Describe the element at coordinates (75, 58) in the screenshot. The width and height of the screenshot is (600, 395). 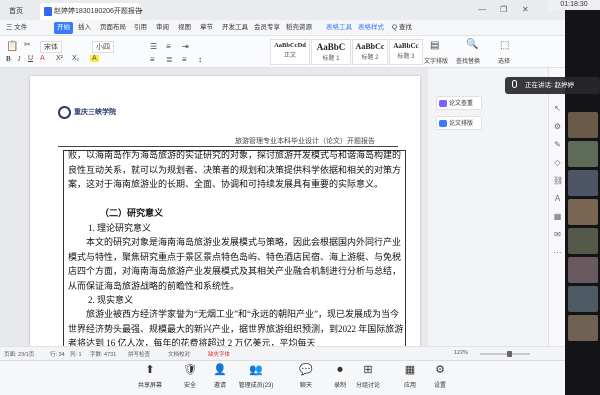
I see `subscript-button: X₂` at that location.